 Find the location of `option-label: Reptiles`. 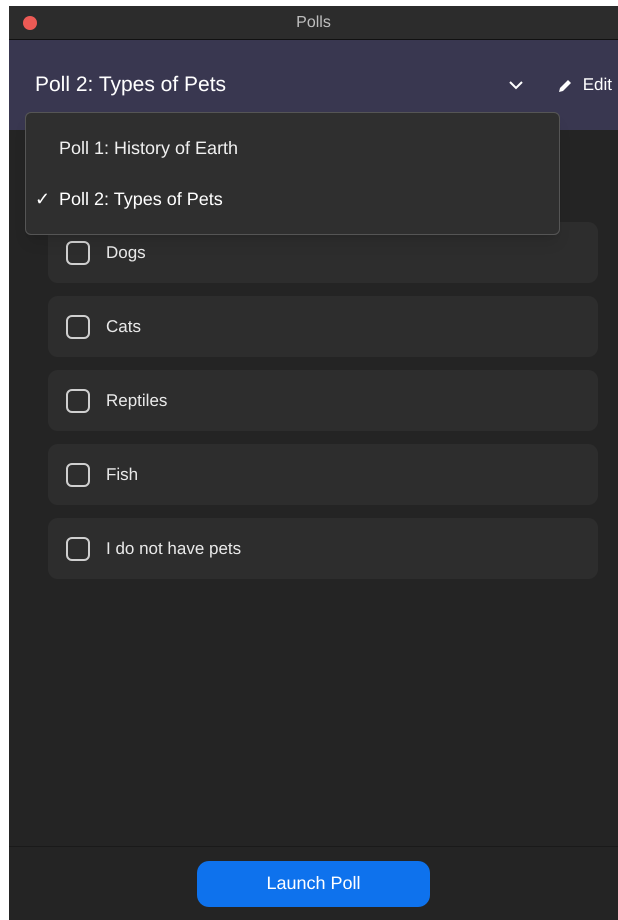

option-label: Reptiles is located at coordinates (137, 401).